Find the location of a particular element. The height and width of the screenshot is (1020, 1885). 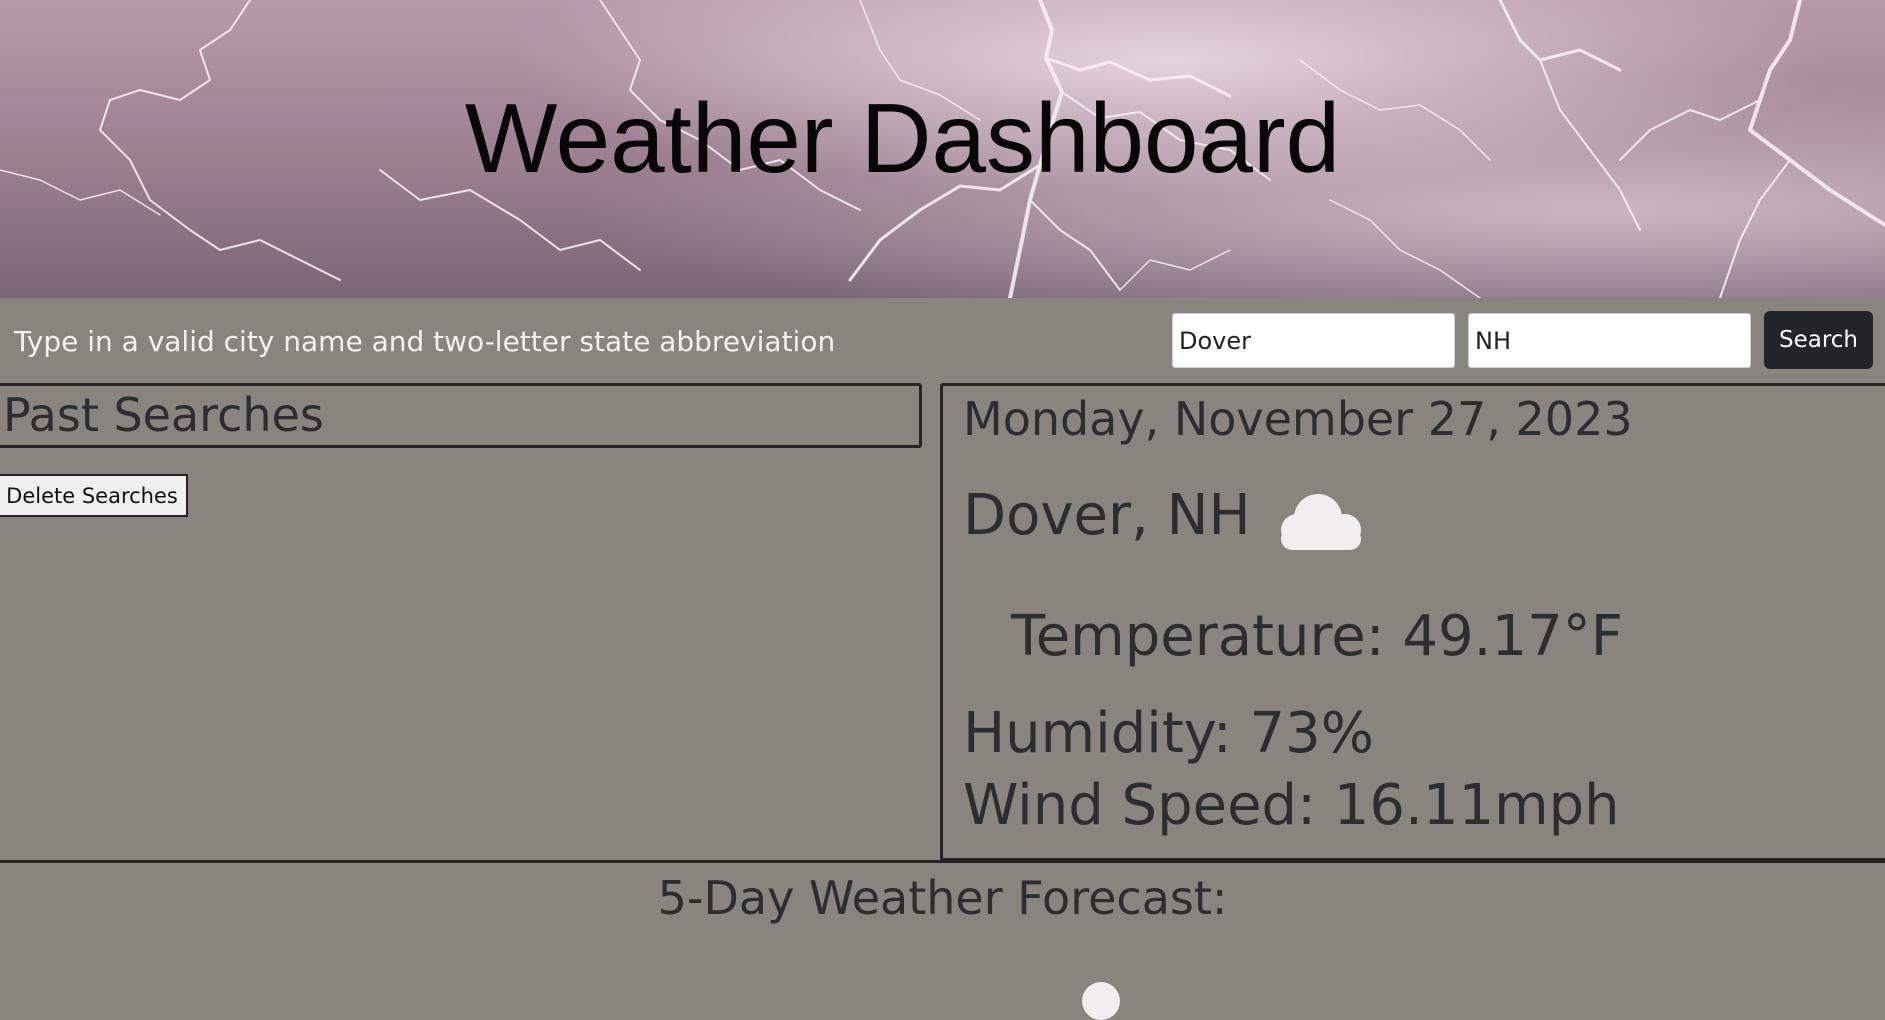

page-title: Weather Dashboard is located at coordinates (902, 138).